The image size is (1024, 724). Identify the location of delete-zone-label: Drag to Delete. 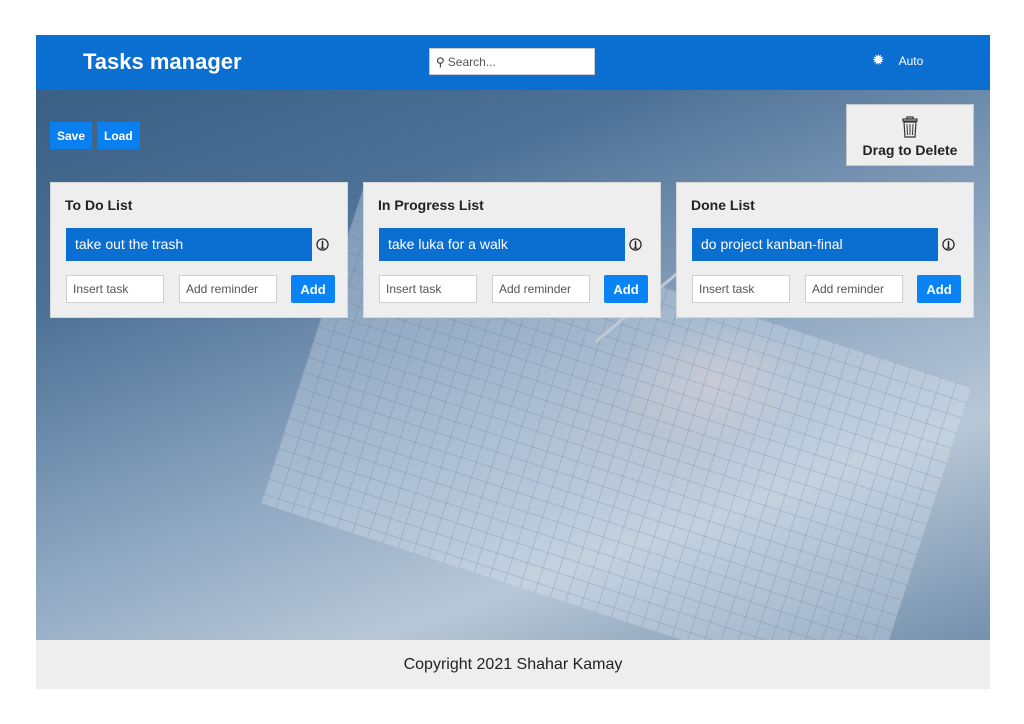
(910, 150).